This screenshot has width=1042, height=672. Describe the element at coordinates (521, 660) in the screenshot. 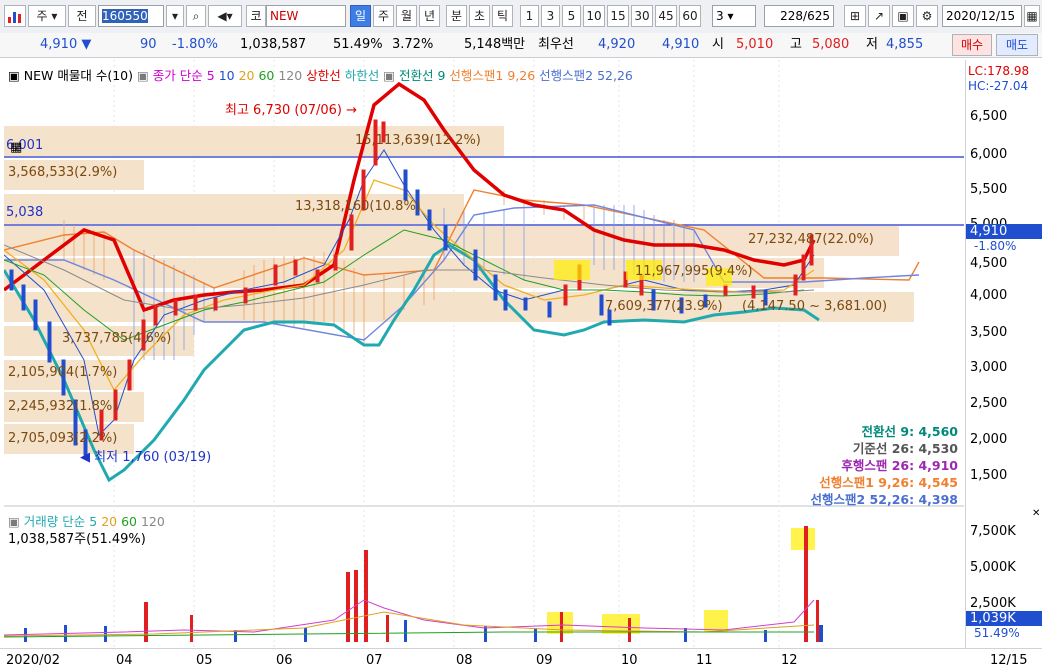

I see `time-axis: 2020/02 04 05 06 07 08 09 10 11 12 12/15` at that location.